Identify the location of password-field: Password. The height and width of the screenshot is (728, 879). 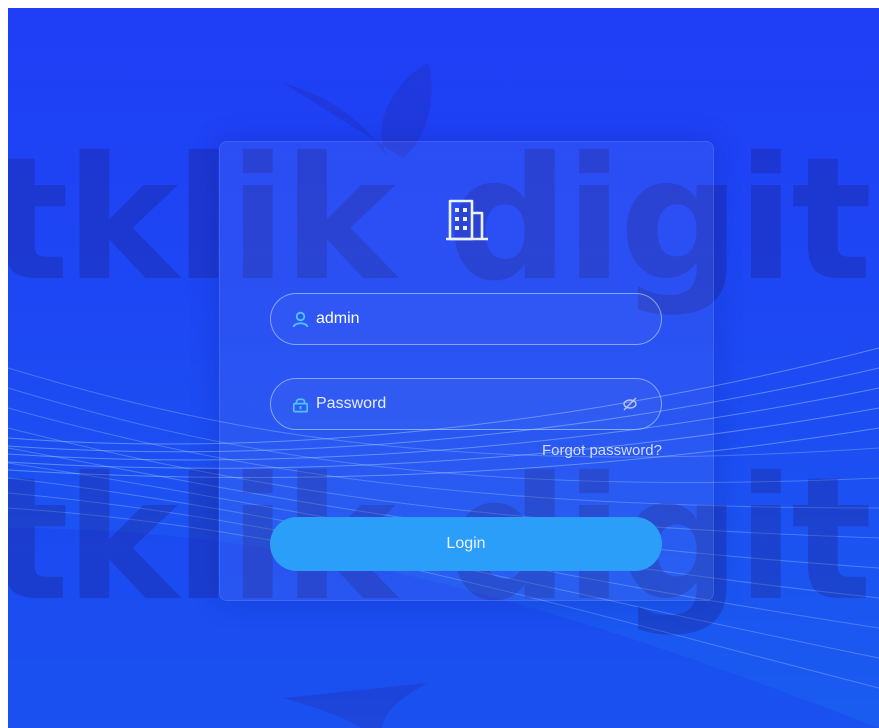
(466, 404).